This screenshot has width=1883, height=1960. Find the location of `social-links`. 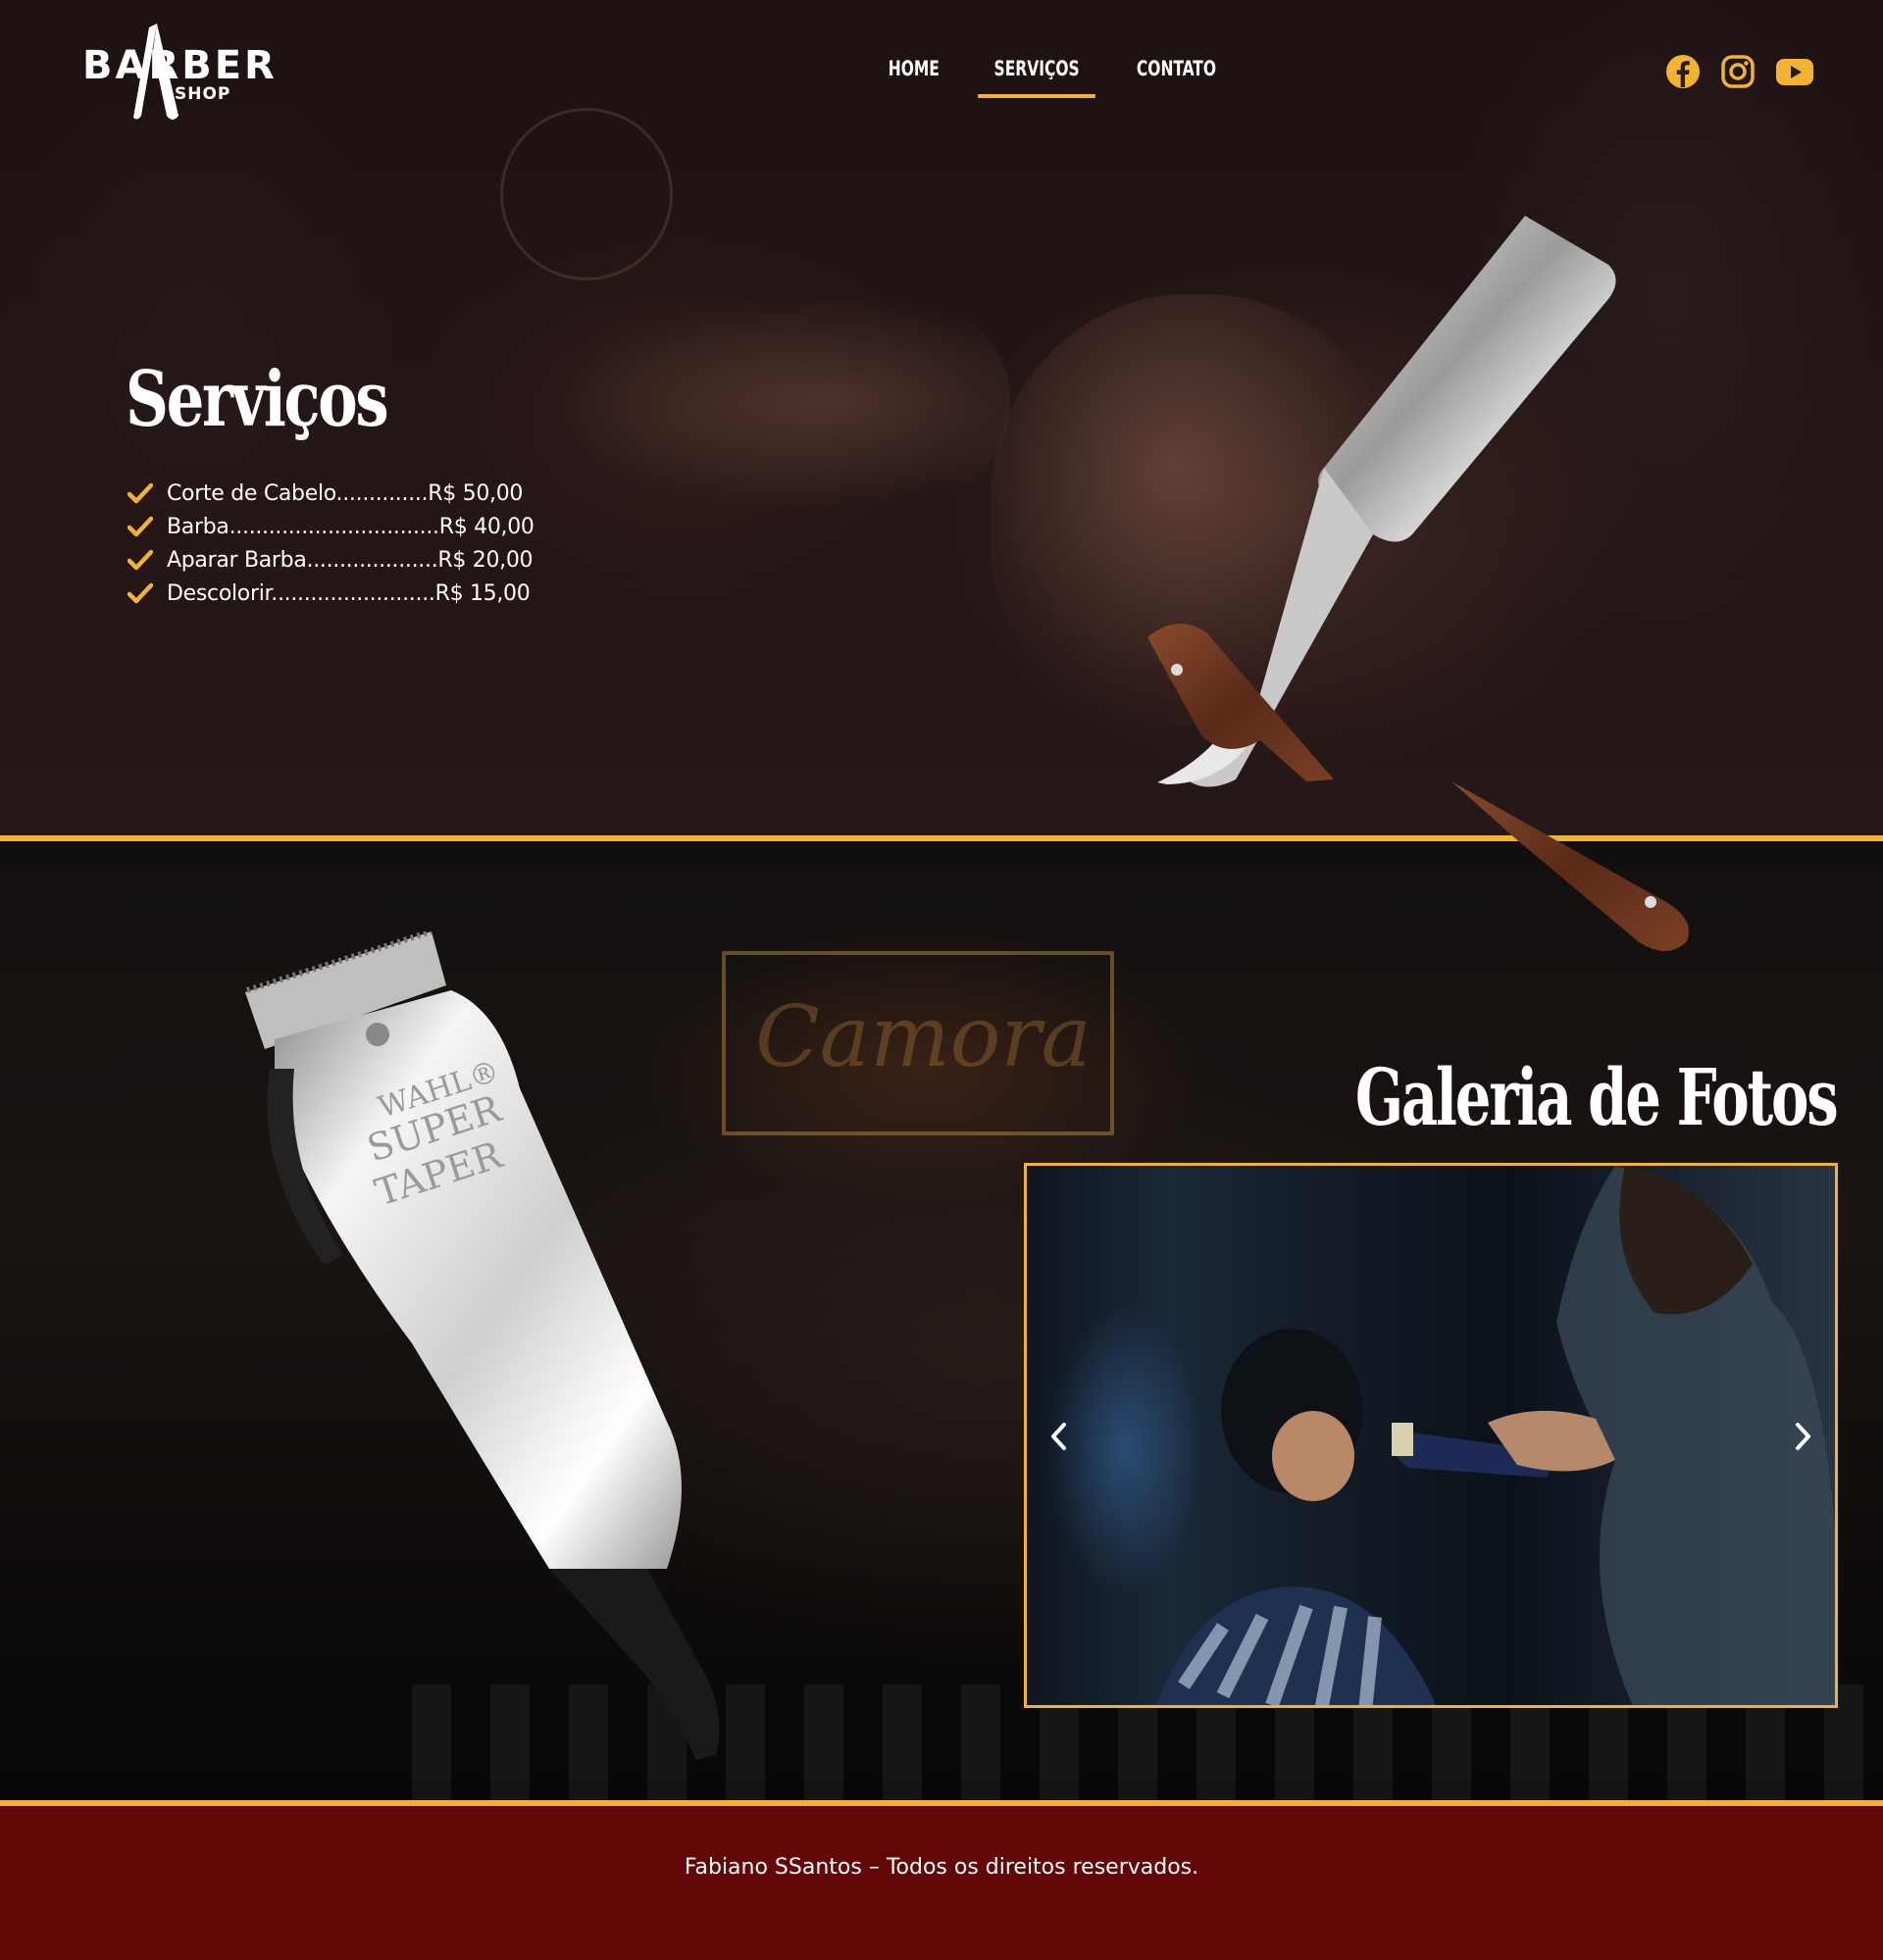

social-links is located at coordinates (1740, 71).